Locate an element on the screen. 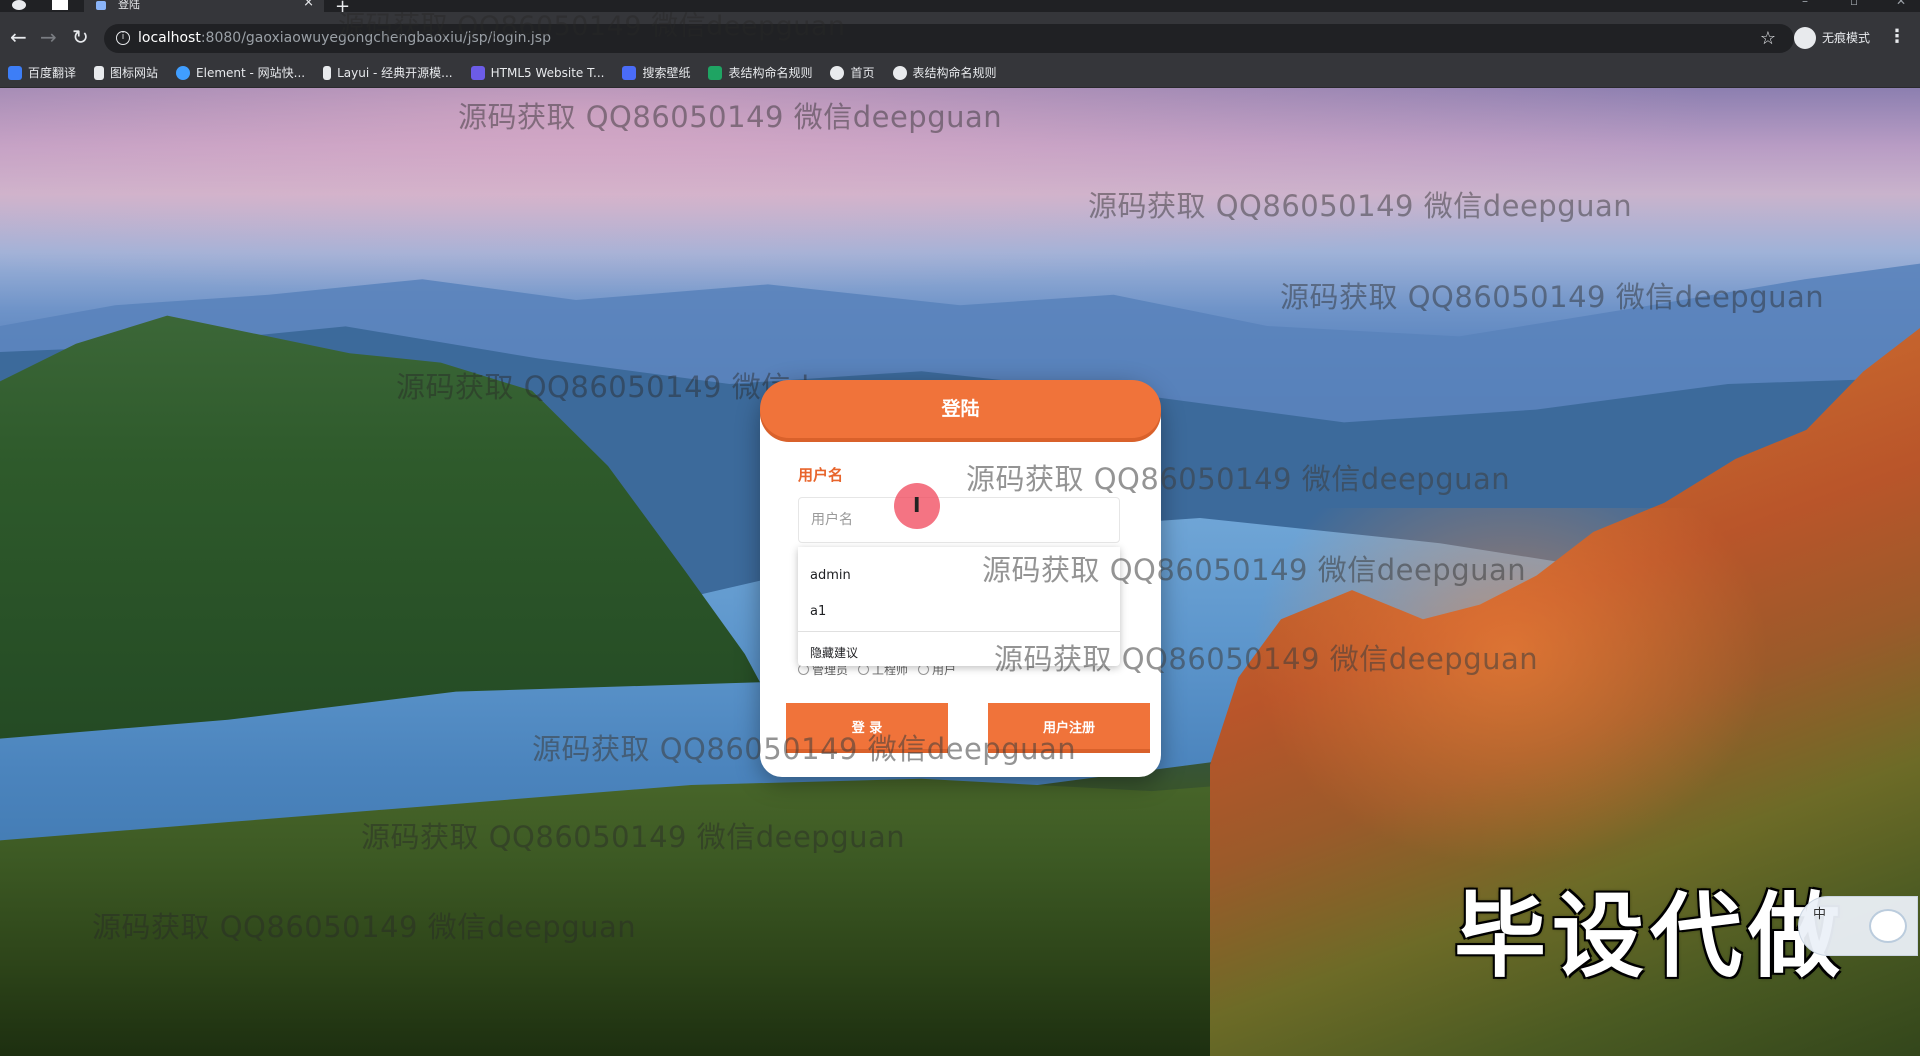 The height and width of the screenshot is (1056, 1920). incognito-icon is located at coordinates (1805, 38).